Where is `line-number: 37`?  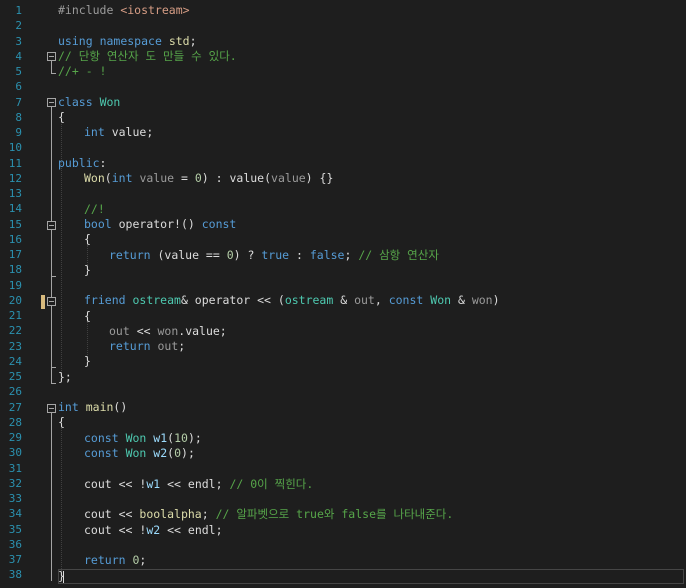
line-number: 37 is located at coordinates (15, 559).